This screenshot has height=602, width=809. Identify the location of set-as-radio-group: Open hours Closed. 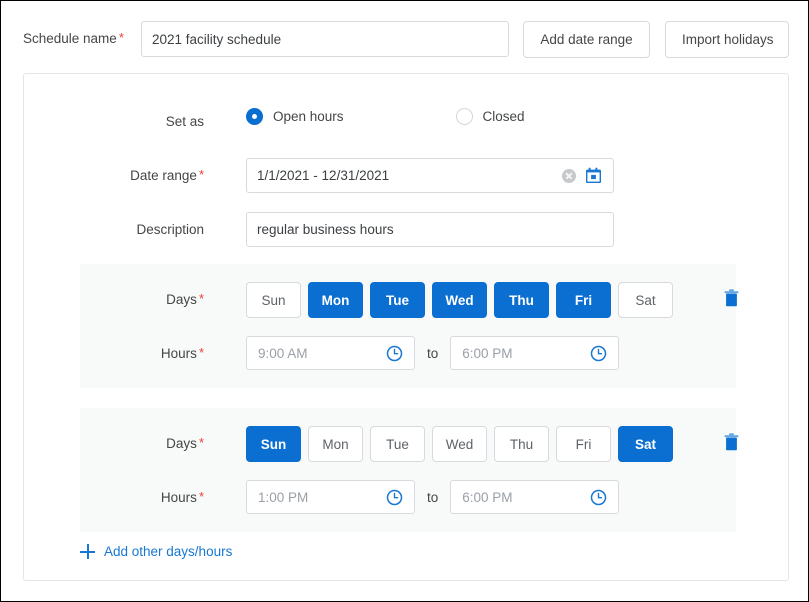
(385, 116).